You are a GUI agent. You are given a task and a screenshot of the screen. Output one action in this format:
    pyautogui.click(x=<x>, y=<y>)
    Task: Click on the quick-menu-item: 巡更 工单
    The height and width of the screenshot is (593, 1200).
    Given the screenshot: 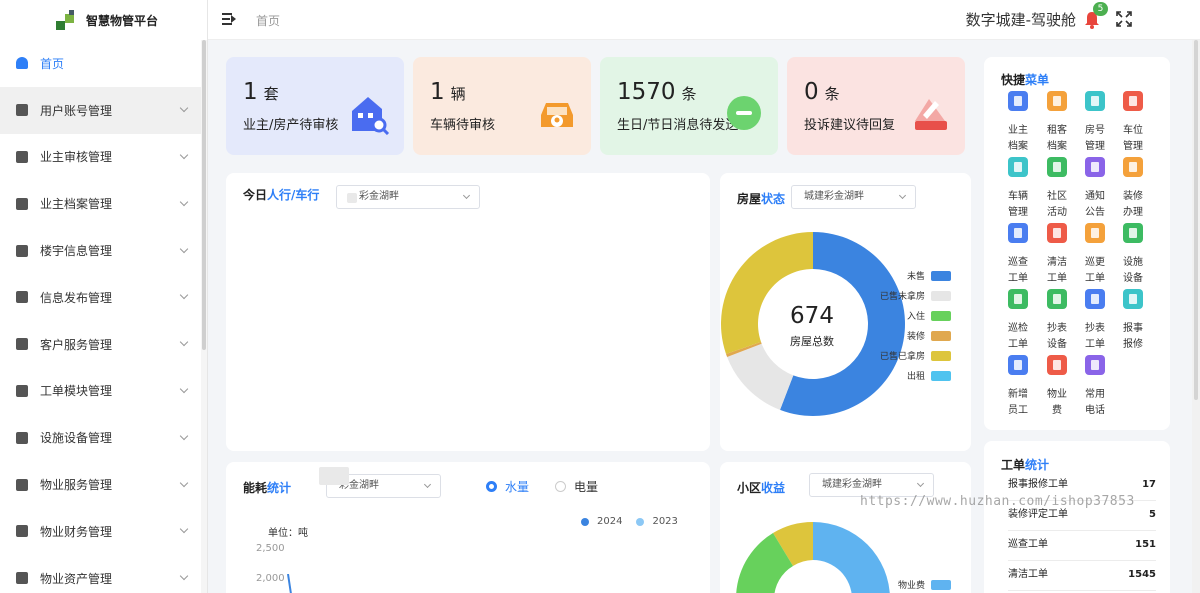 What is the action you would take?
    pyautogui.click(x=1095, y=255)
    